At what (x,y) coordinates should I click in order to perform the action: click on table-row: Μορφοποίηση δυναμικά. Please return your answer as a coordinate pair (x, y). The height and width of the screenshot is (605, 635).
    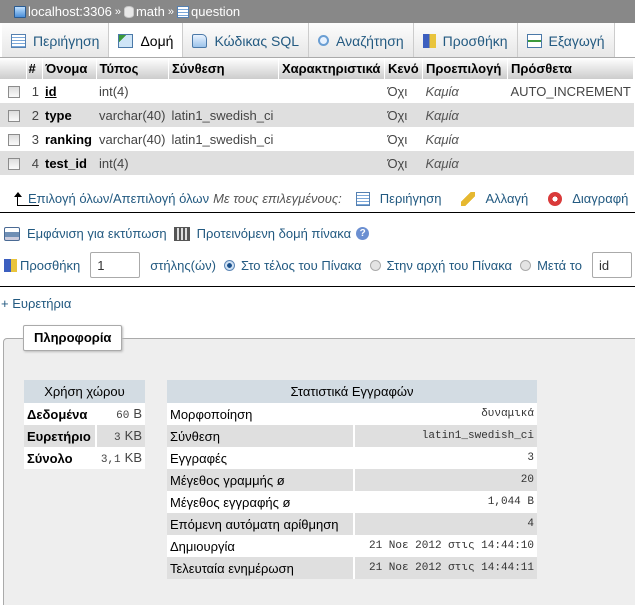
    Looking at the image, I should click on (352, 414).